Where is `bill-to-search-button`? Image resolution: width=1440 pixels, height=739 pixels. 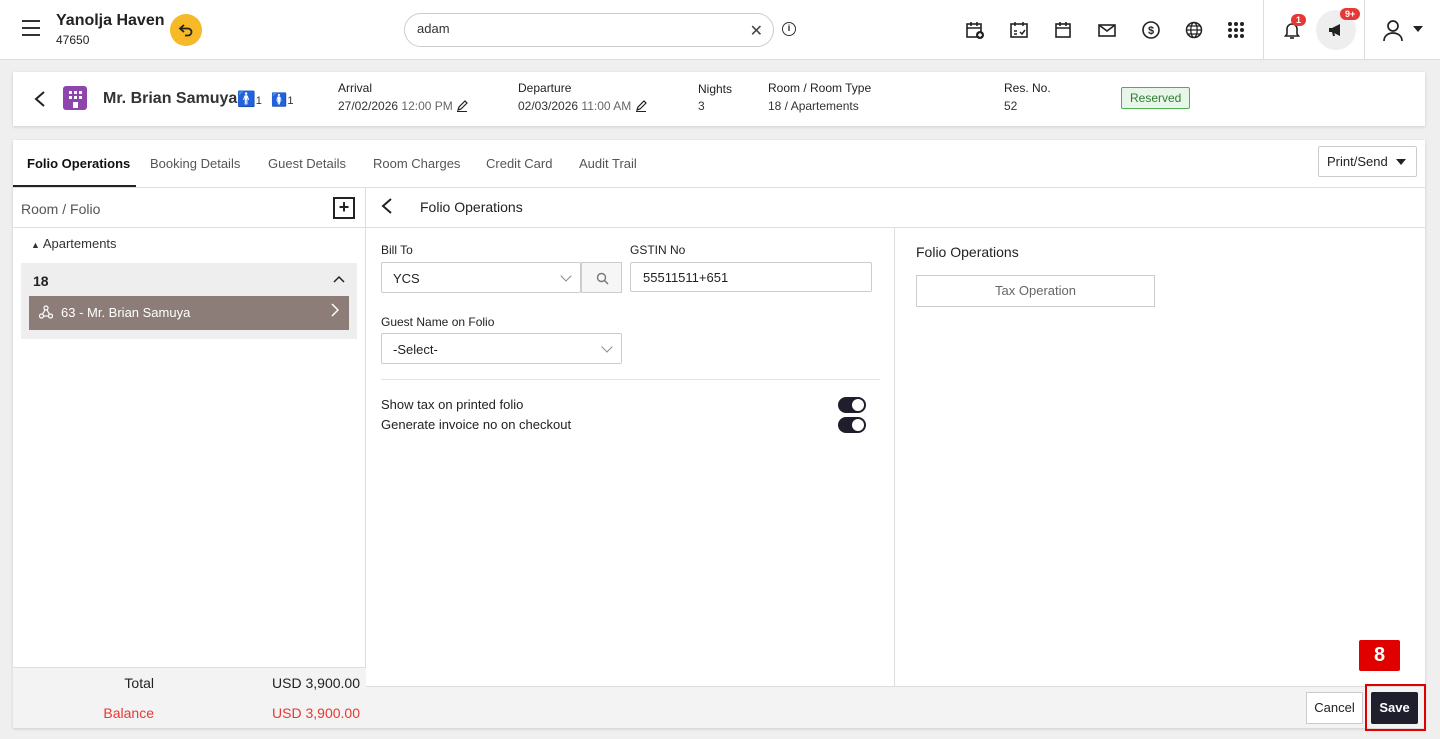 bill-to-search-button is located at coordinates (601, 277).